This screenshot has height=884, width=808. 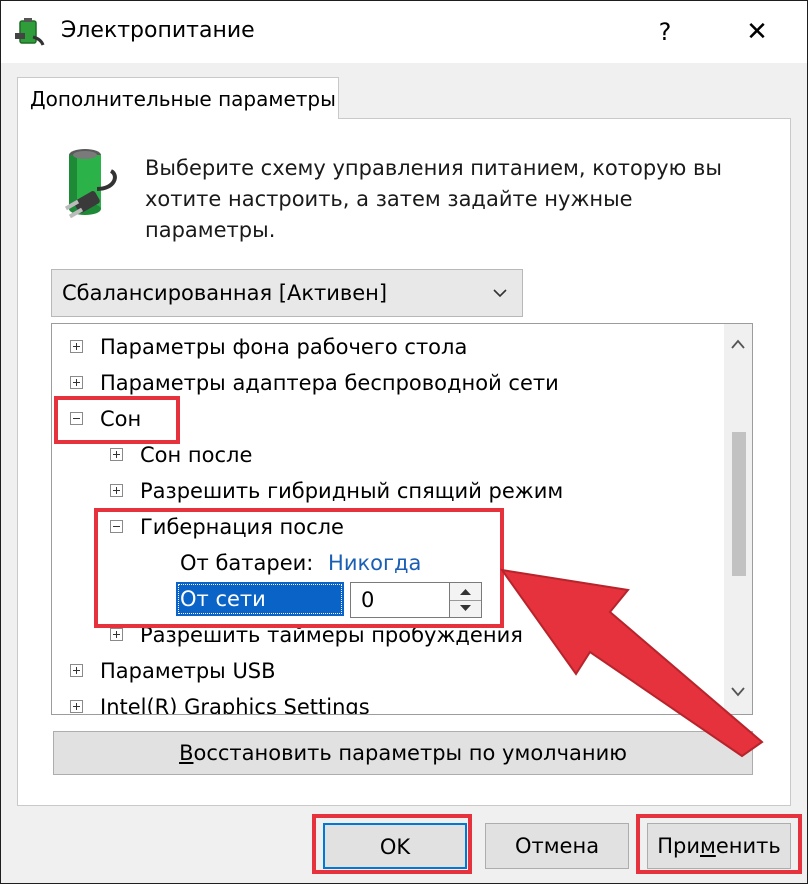 What do you see at coordinates (404, 32) in the screenshot?
I see `title-bar: Электропитание ? ✕` at bounding box center [404, 32].